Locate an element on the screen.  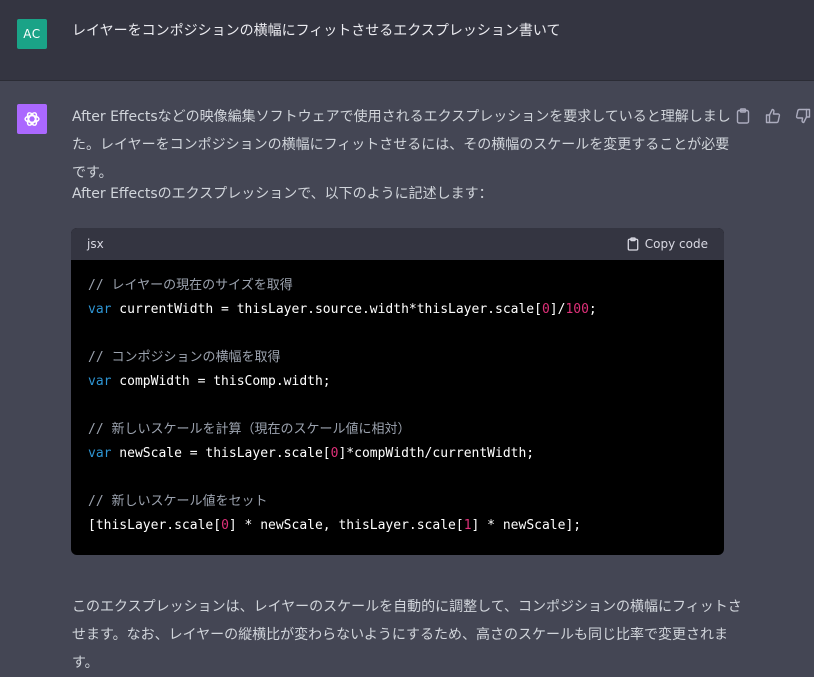
user-message-text: レイヤーをコンポジションの横幅にフィットさせるエクスプレッション書いて is located at coordinates (316, 31).